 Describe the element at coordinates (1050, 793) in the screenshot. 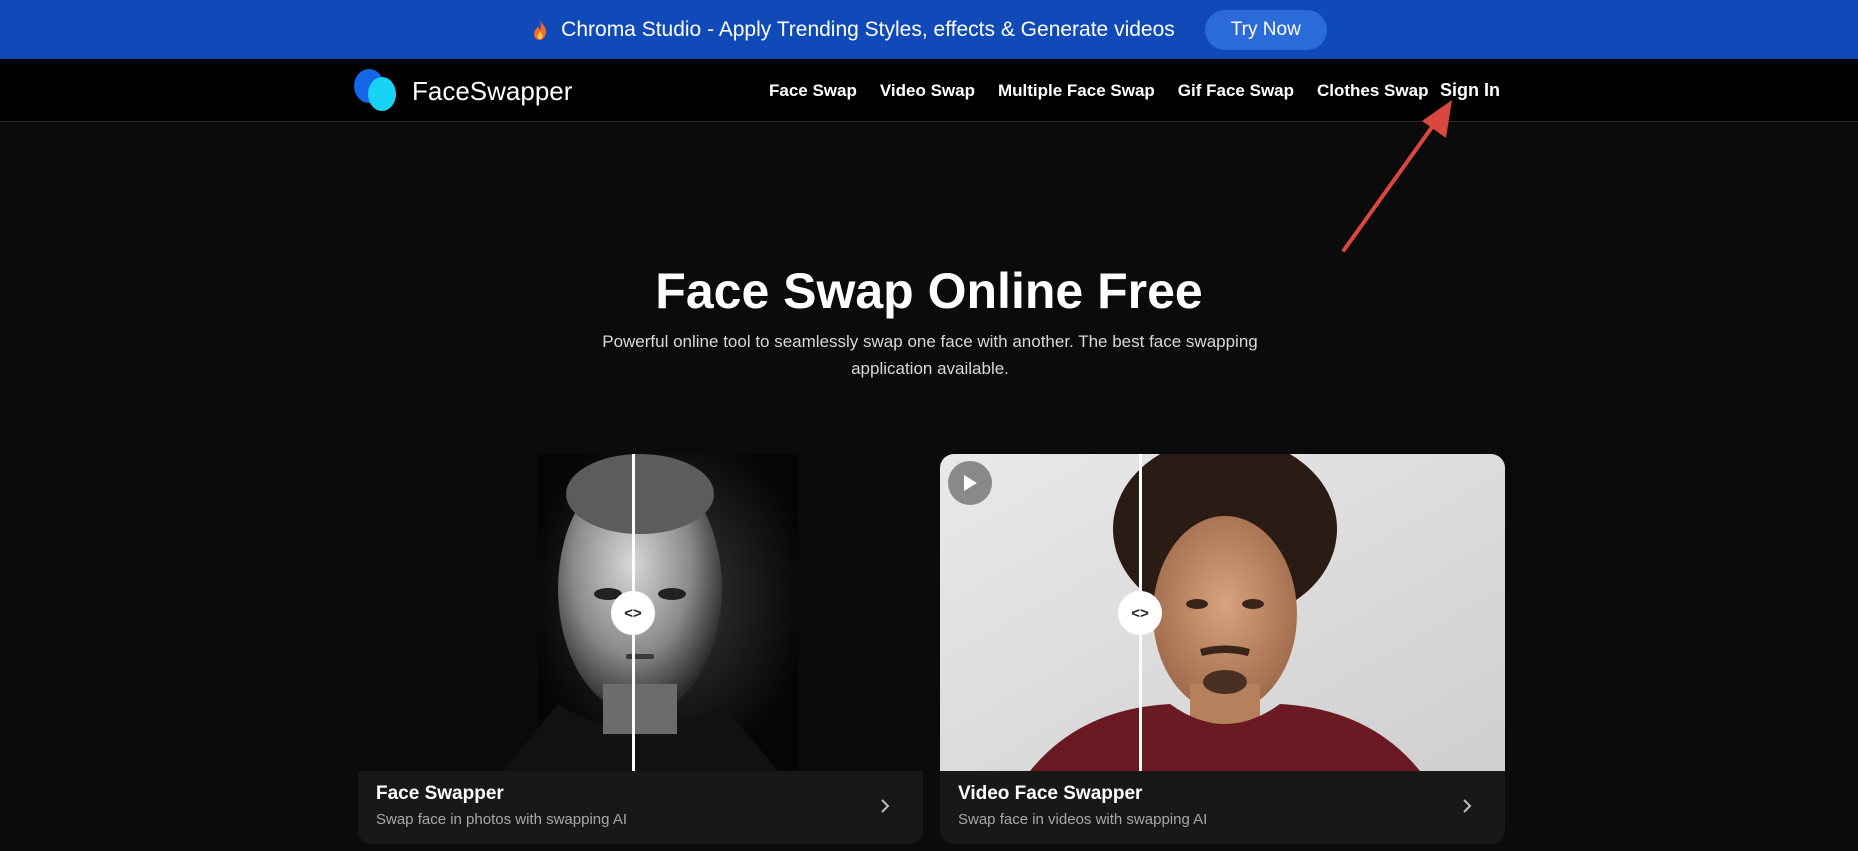

I see `card-title: Video Face Swapper` at that location.